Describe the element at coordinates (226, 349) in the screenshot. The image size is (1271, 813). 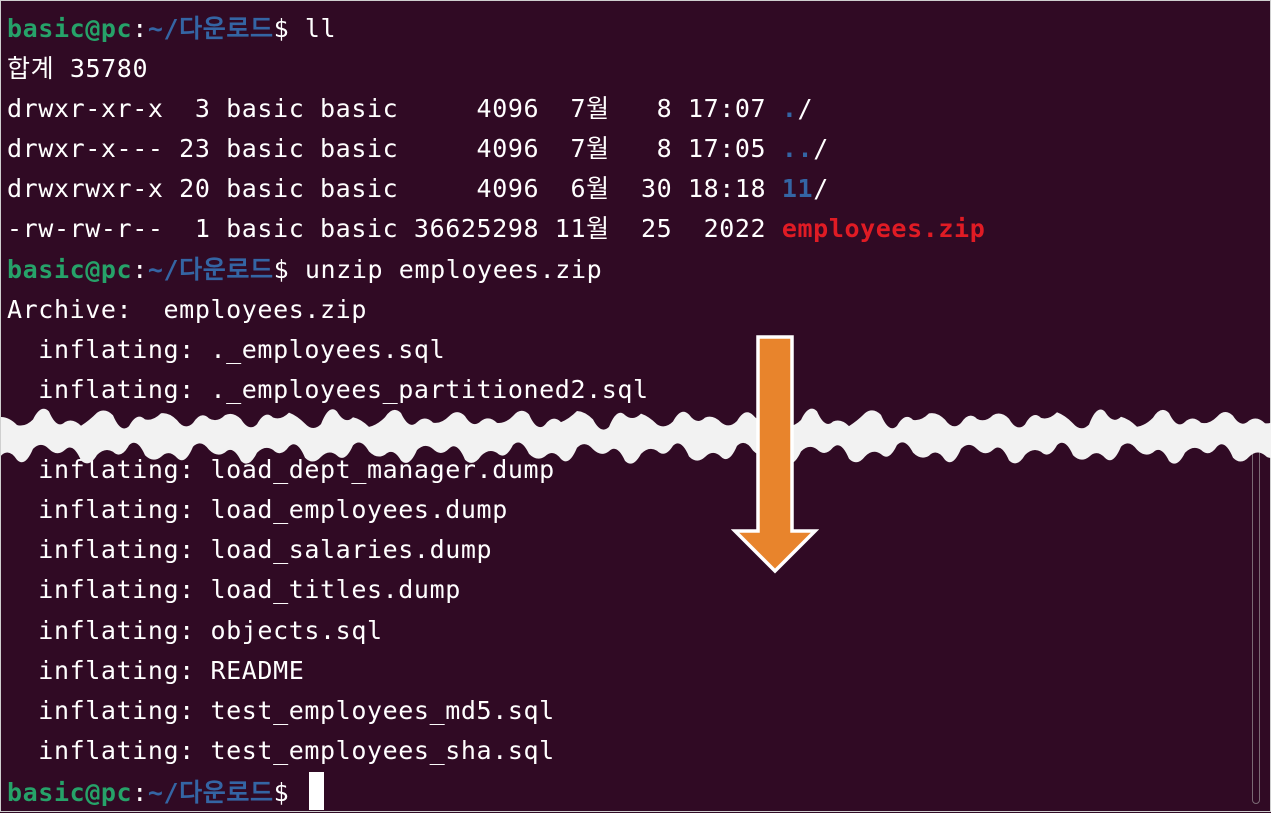
I see `inflating-line: inflating: ._employees.sql` at that location.